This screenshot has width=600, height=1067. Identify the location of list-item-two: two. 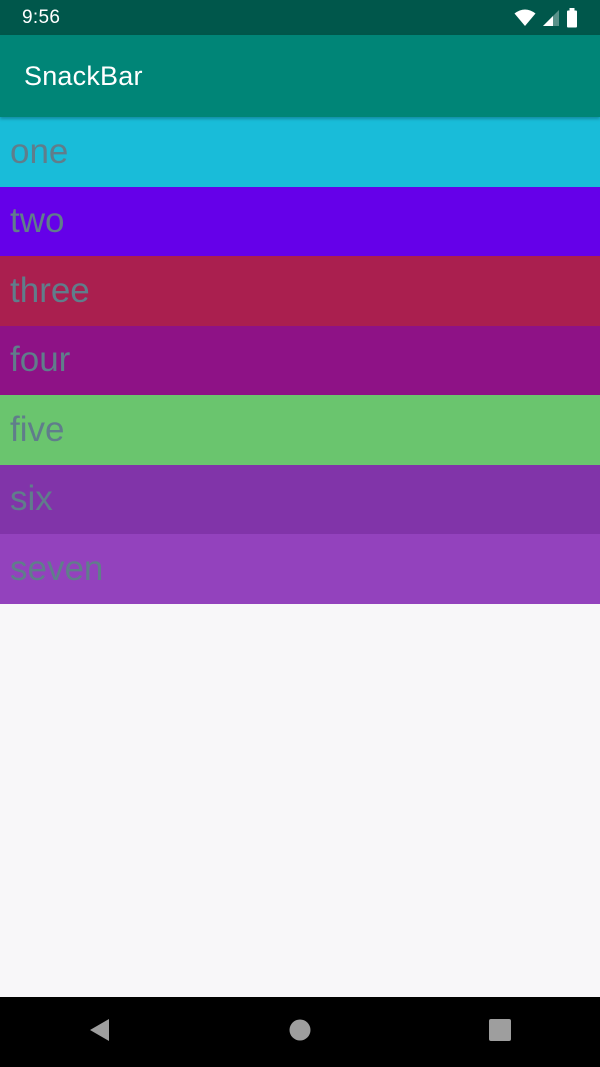
(300, 221).